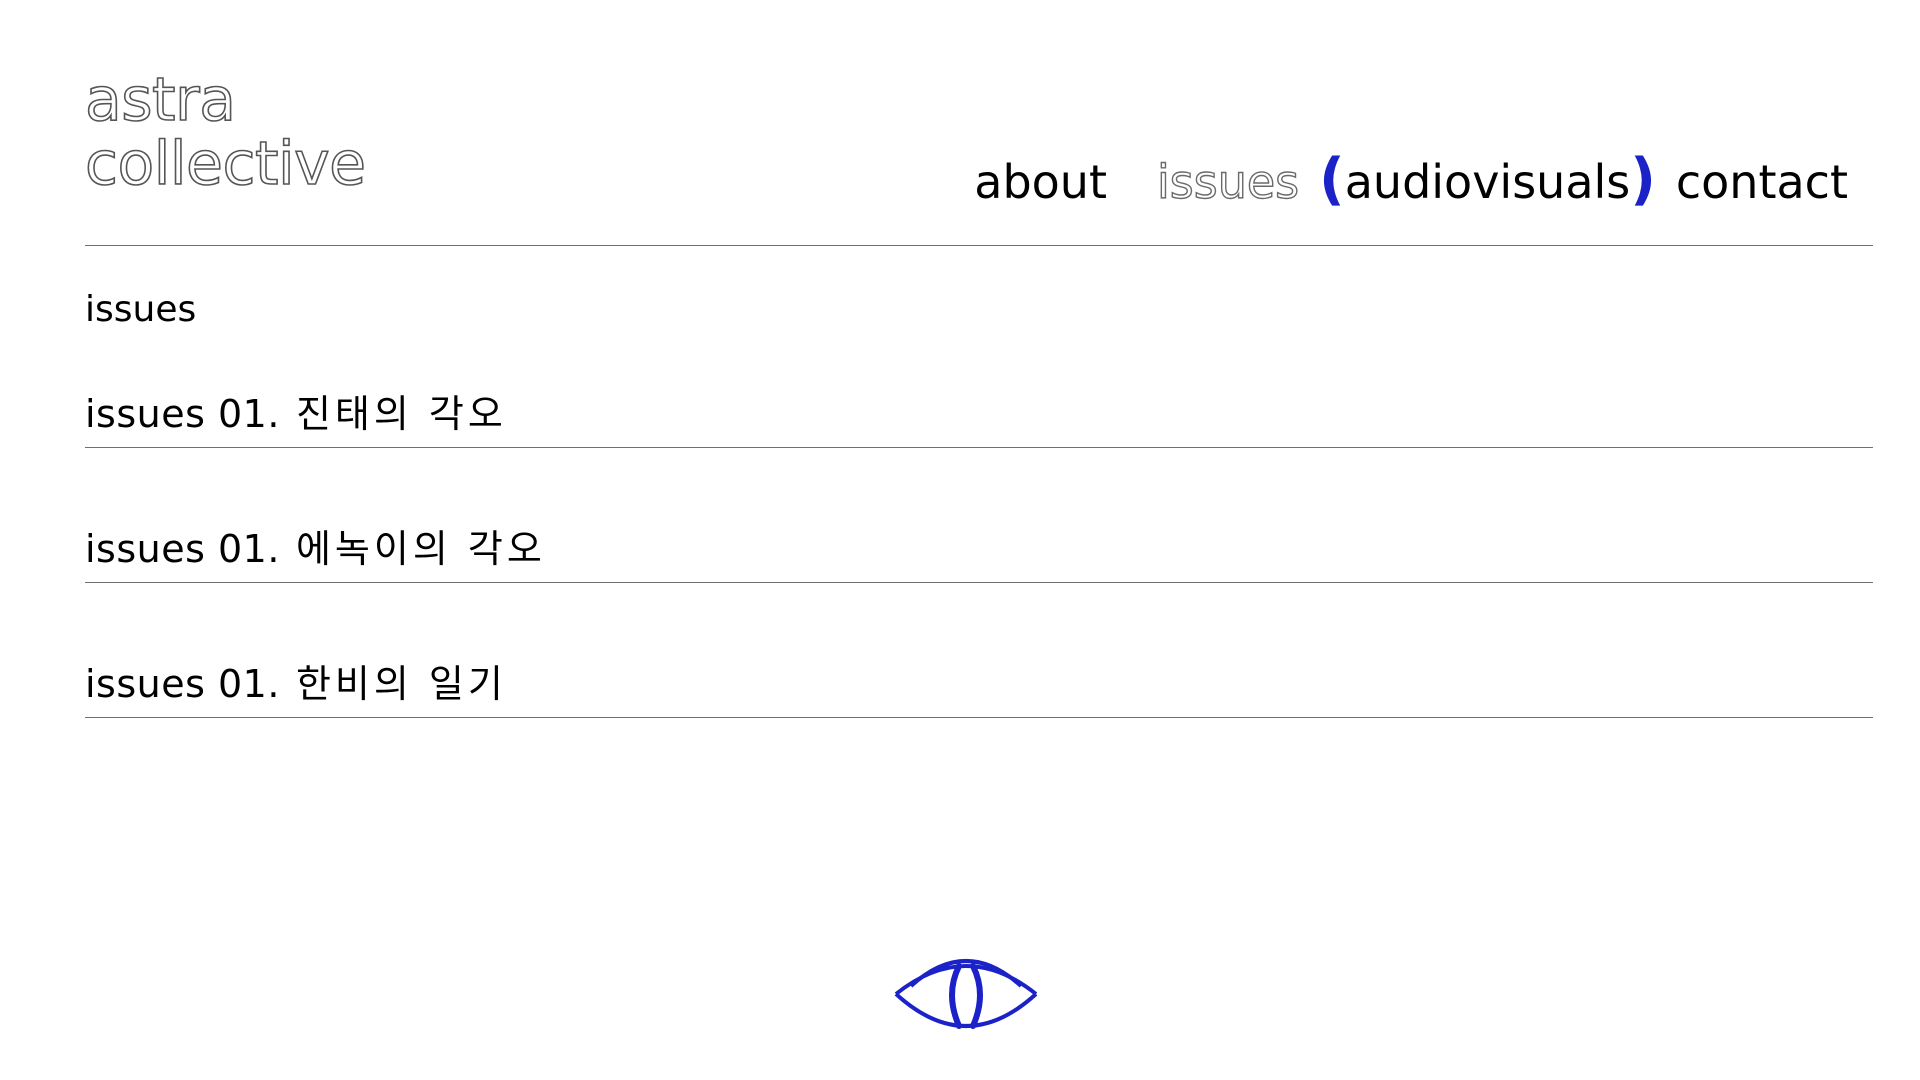  Describe the element at coordinates (1040, 182) in the screenshot. I see `nav-about-link: about` at that location.